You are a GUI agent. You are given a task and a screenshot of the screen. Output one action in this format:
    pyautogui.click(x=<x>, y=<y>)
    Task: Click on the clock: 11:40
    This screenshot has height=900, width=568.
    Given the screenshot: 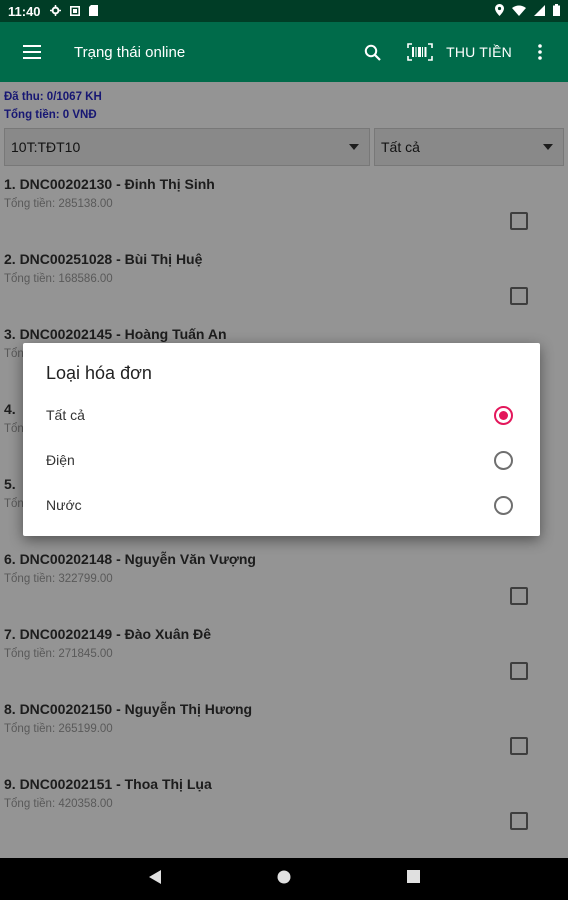 What is the action you would take?
    pyautogui.click(x=24, y=11)
    